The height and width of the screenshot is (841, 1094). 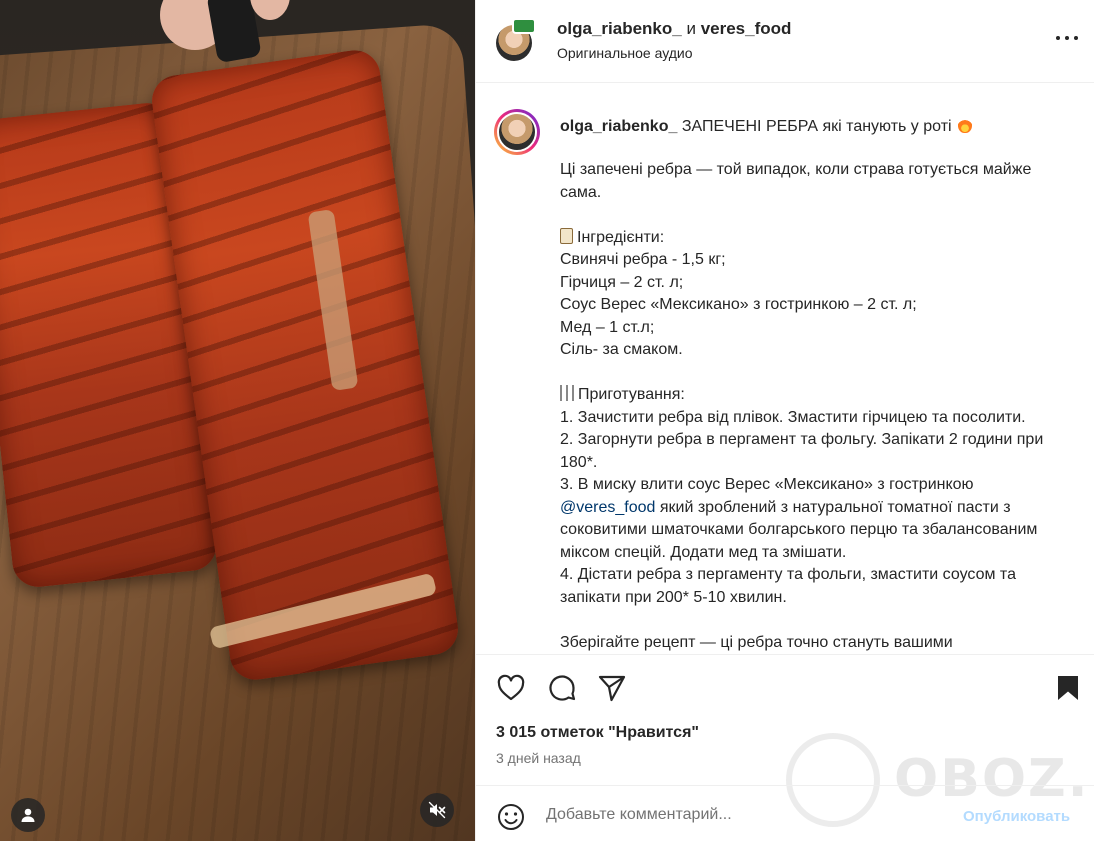 I want to click on mute-button, so click(x=437, y=810).